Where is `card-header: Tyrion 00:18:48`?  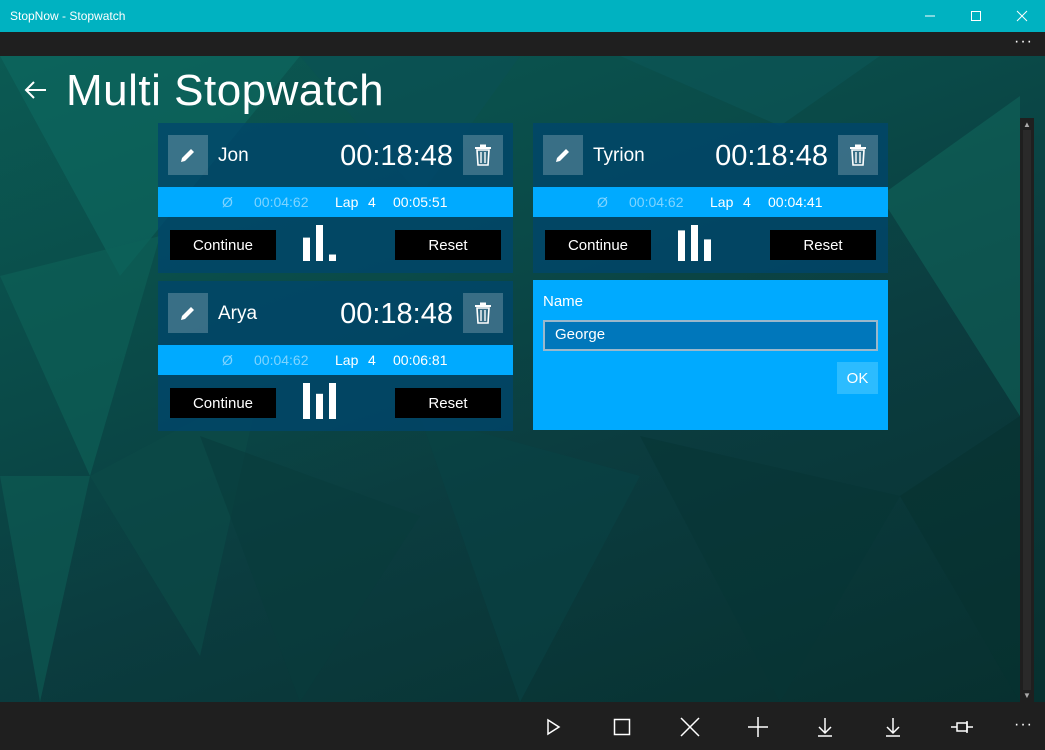 card-header: Tyrion 00:18:48 is located at coordinates (710, 155).